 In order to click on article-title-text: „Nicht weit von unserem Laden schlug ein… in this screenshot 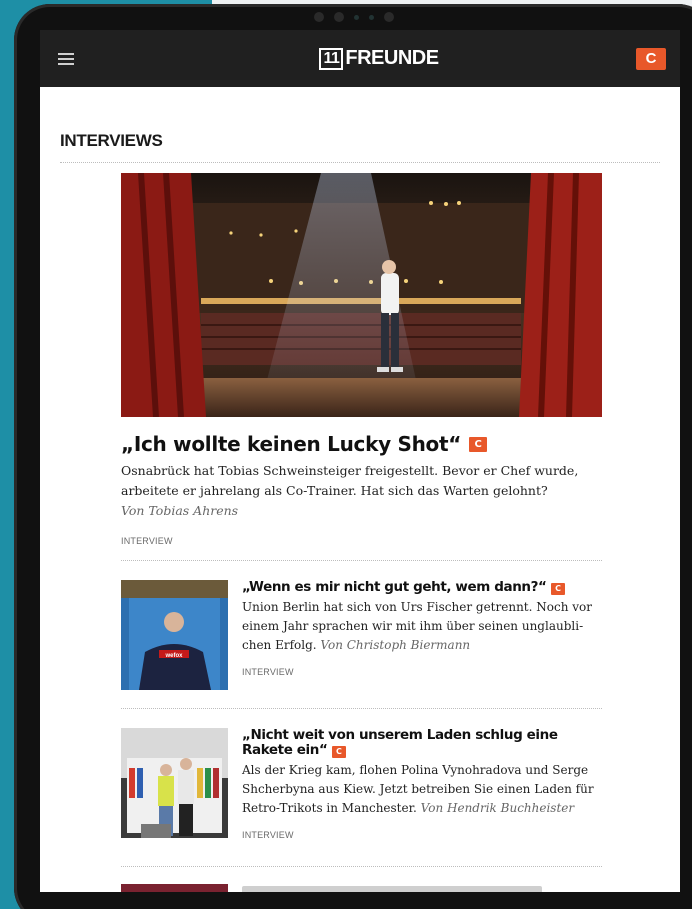, I will do `click(400, 742)`.